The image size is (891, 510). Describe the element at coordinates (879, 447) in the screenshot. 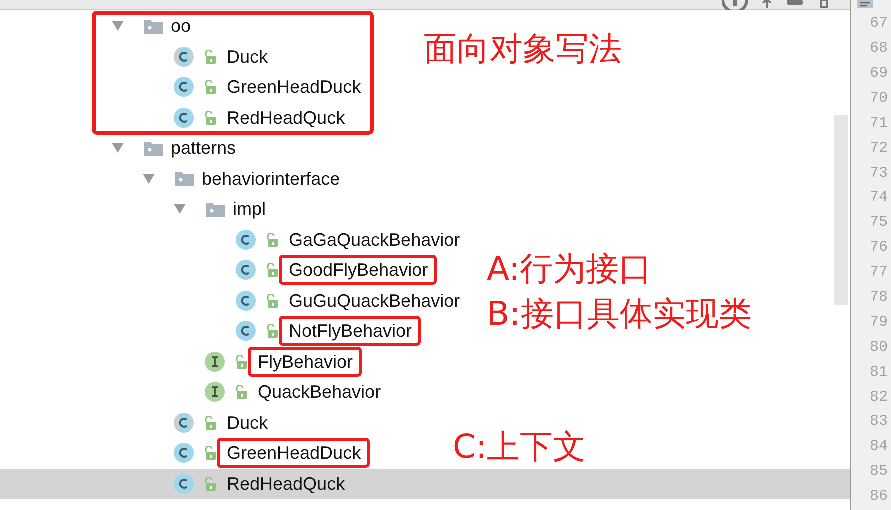

I see `line-number: 84` at that location.